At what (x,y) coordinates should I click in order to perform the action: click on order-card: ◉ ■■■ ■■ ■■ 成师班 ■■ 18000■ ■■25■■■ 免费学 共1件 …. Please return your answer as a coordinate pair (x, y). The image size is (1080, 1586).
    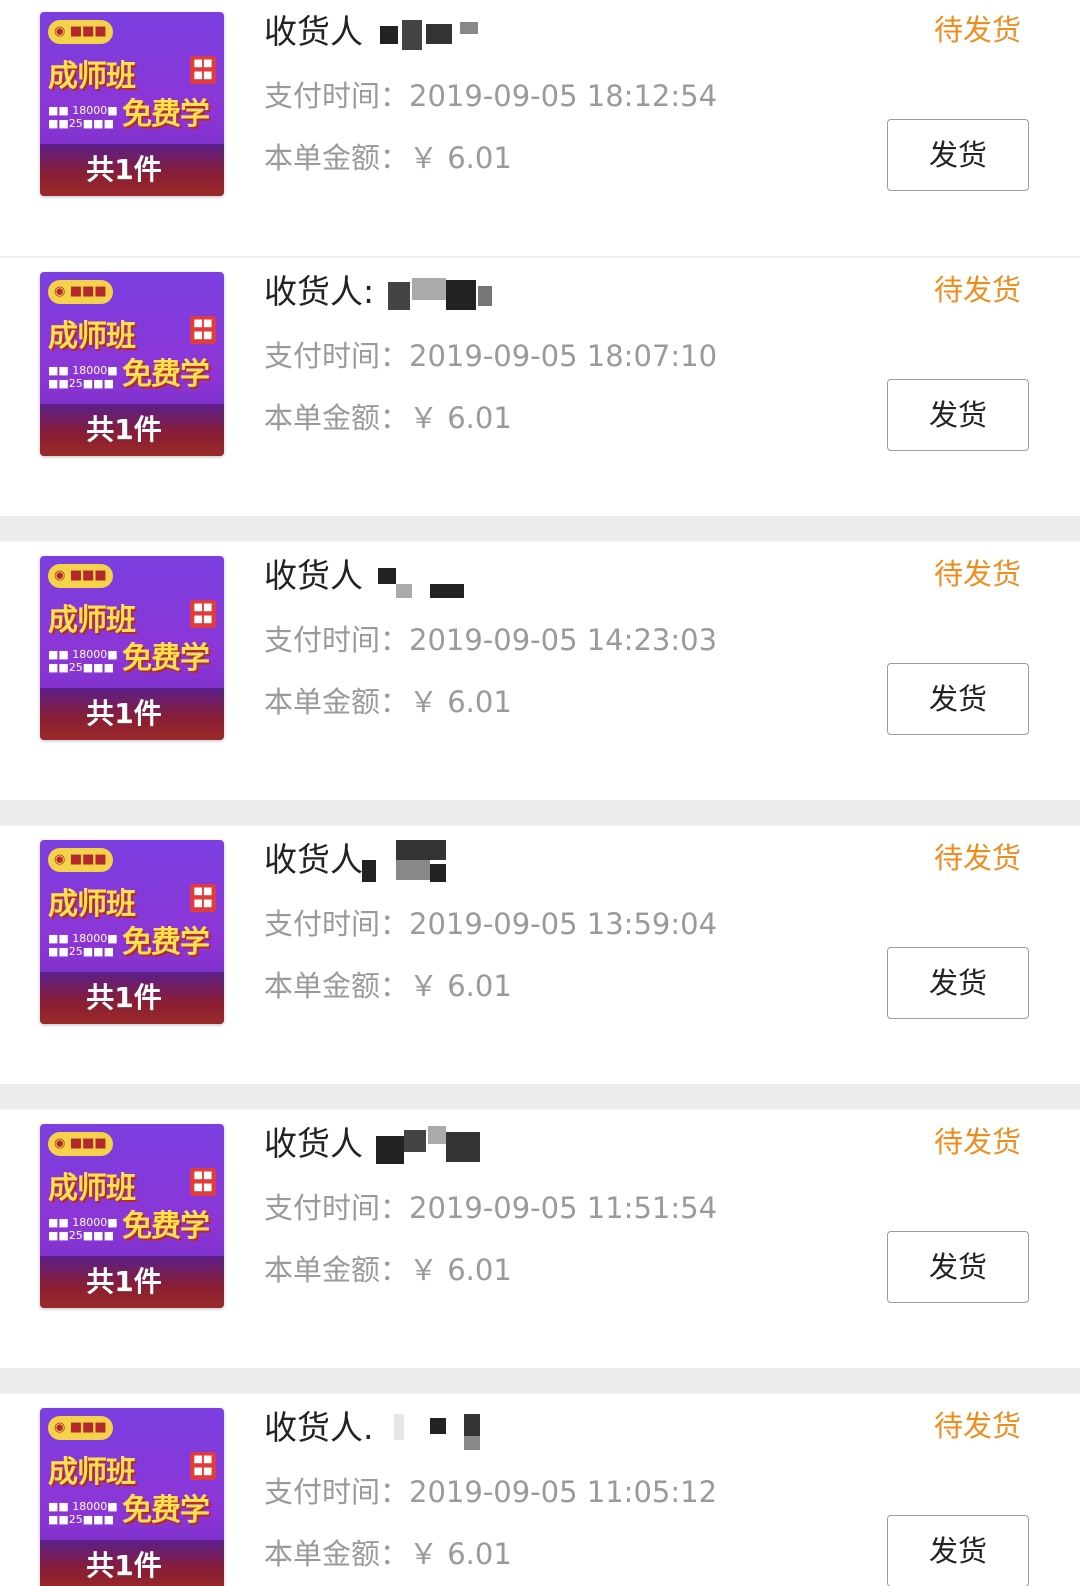
    Looking at the image, I should click on (540, 1489).